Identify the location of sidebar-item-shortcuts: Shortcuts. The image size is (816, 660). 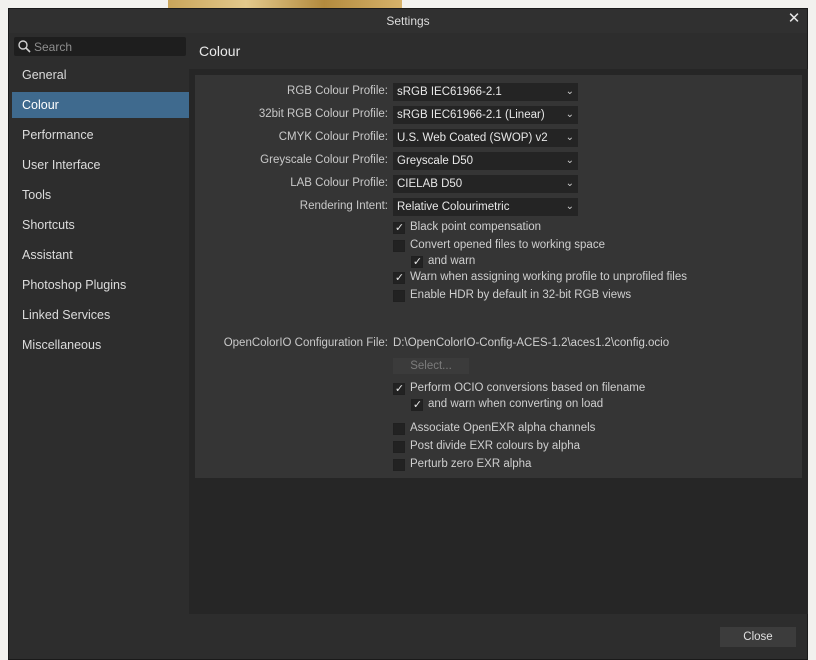
(100, 225).